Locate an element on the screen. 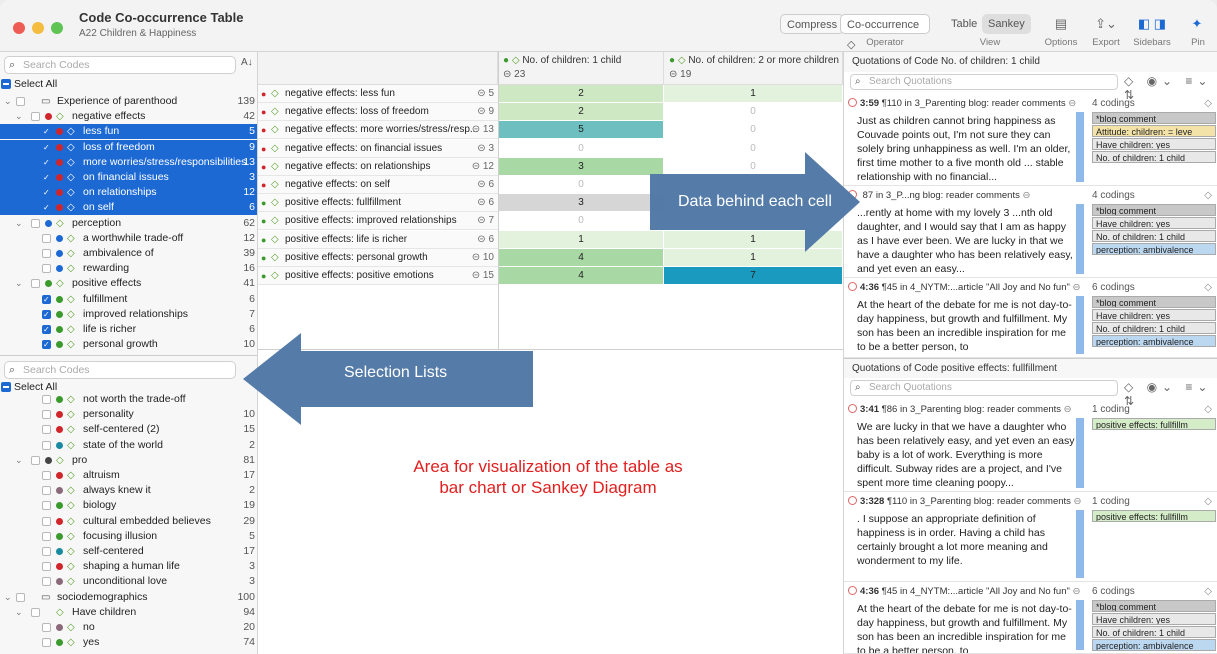 The width and height of the screenshot is (1217, 654). code-tree-row: ◇ self-centered (2) 15 is located at coordinates (128, 429).